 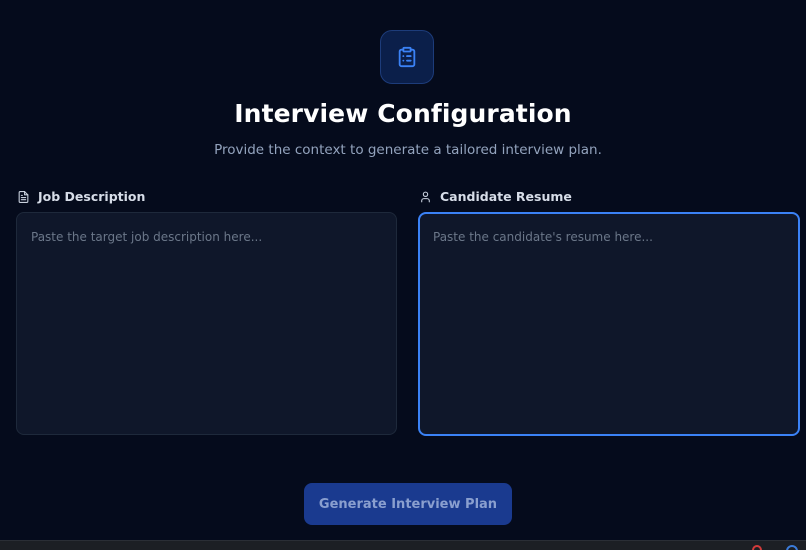 I want to click on file-text-icon, so click(x=23, y=197).